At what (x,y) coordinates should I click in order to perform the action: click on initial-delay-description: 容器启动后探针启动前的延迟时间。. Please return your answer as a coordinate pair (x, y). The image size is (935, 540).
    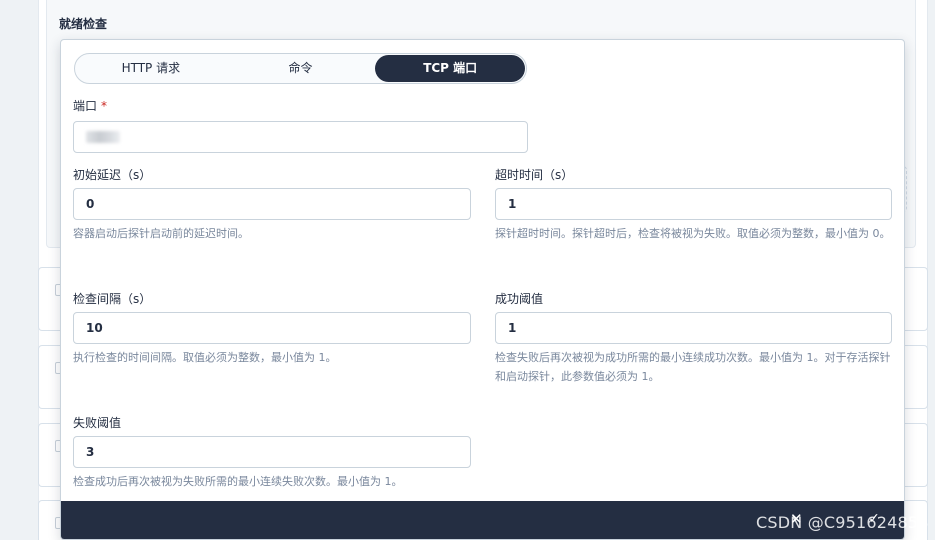
    Looking at the image, I should click on (161, 233).